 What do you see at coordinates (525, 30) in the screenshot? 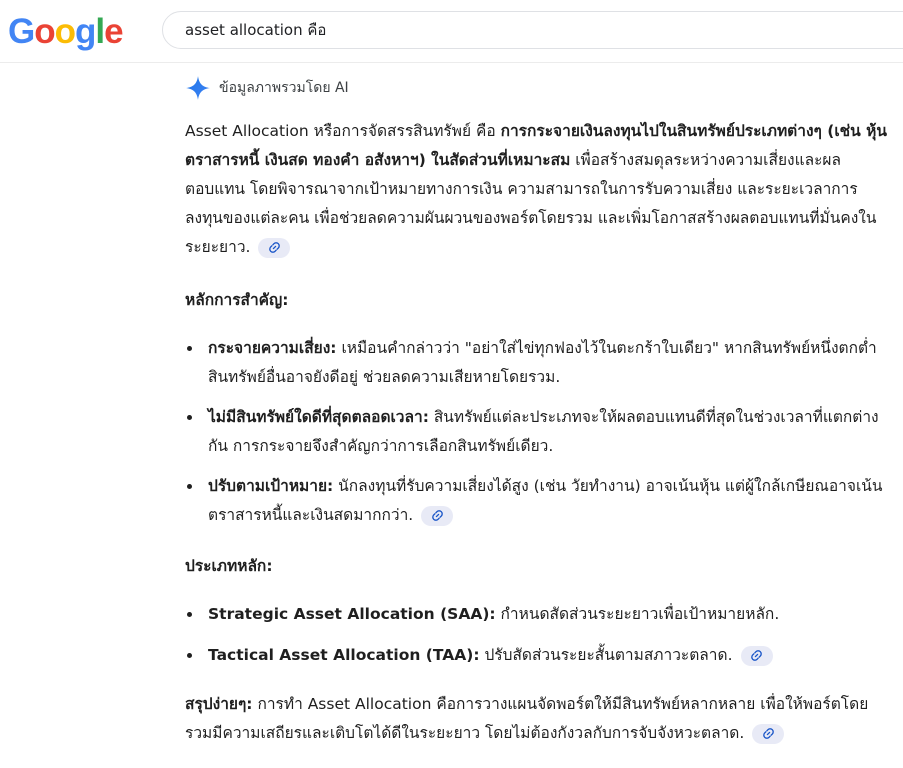
I see `search-input` at bounding box center [525, 30].